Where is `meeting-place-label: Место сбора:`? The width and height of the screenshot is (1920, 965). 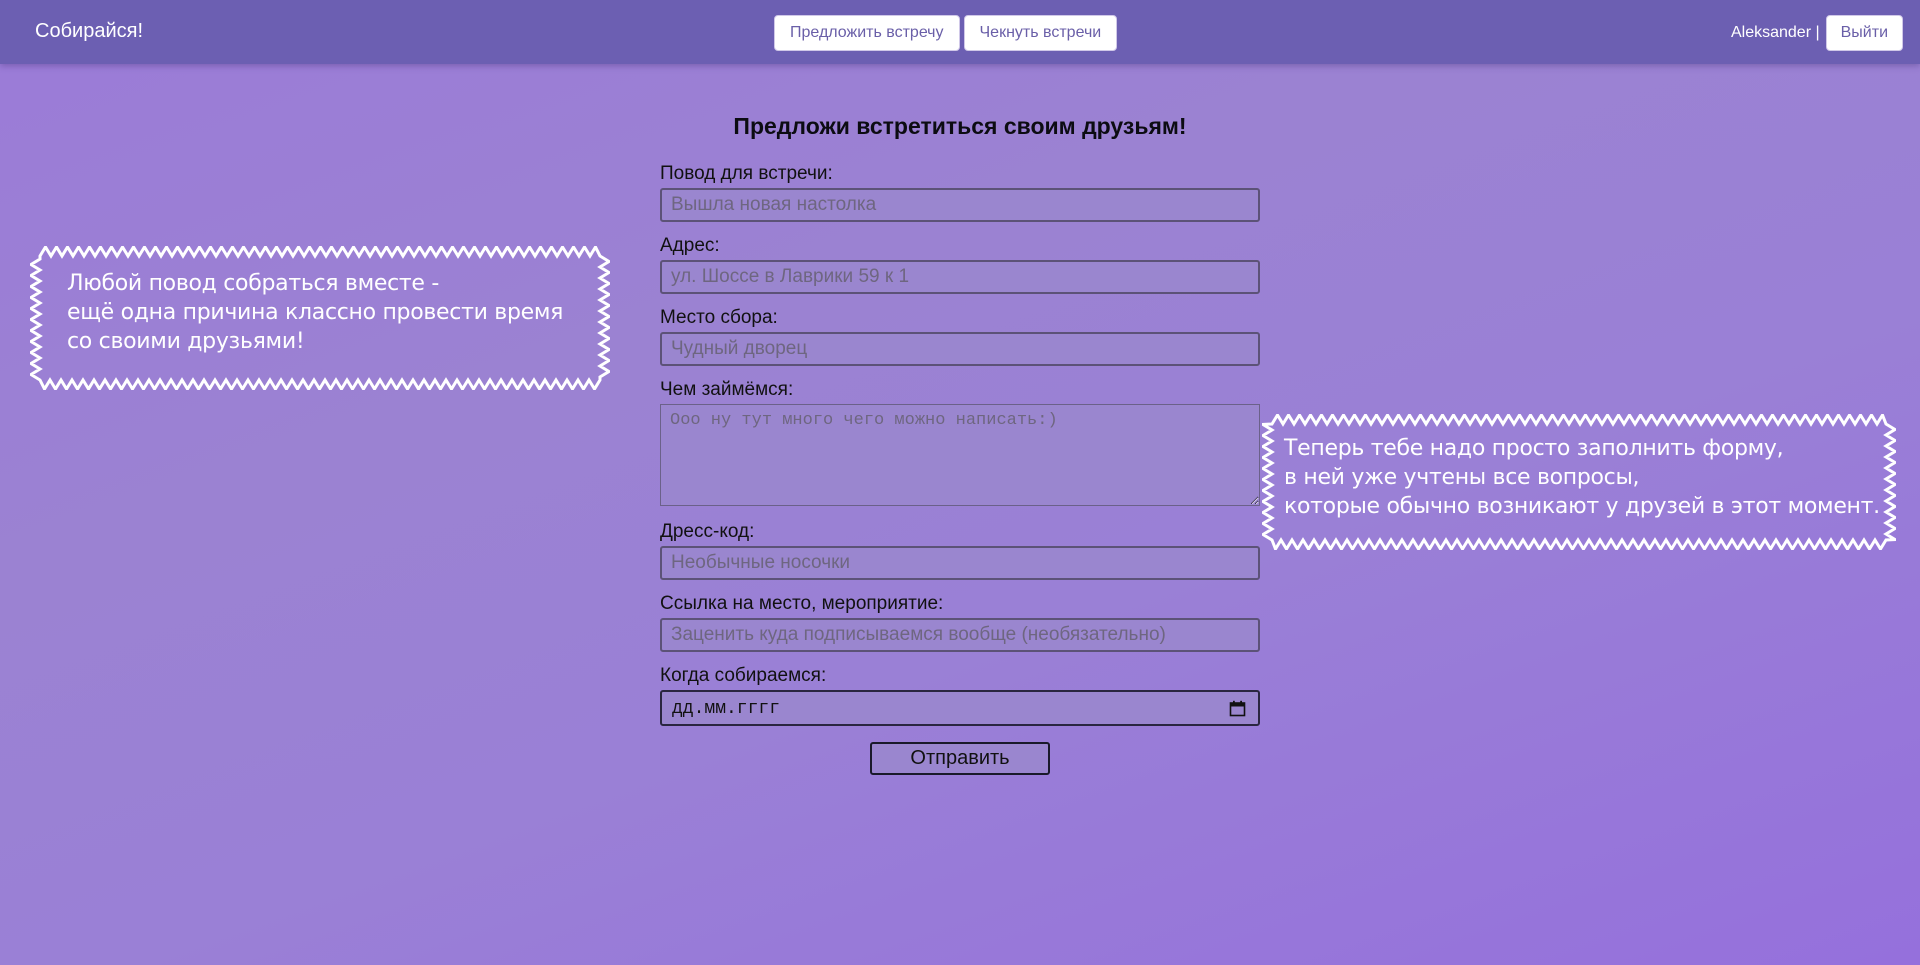 meeting-place-label: Место сбора: is located at coordinates (719, 317).